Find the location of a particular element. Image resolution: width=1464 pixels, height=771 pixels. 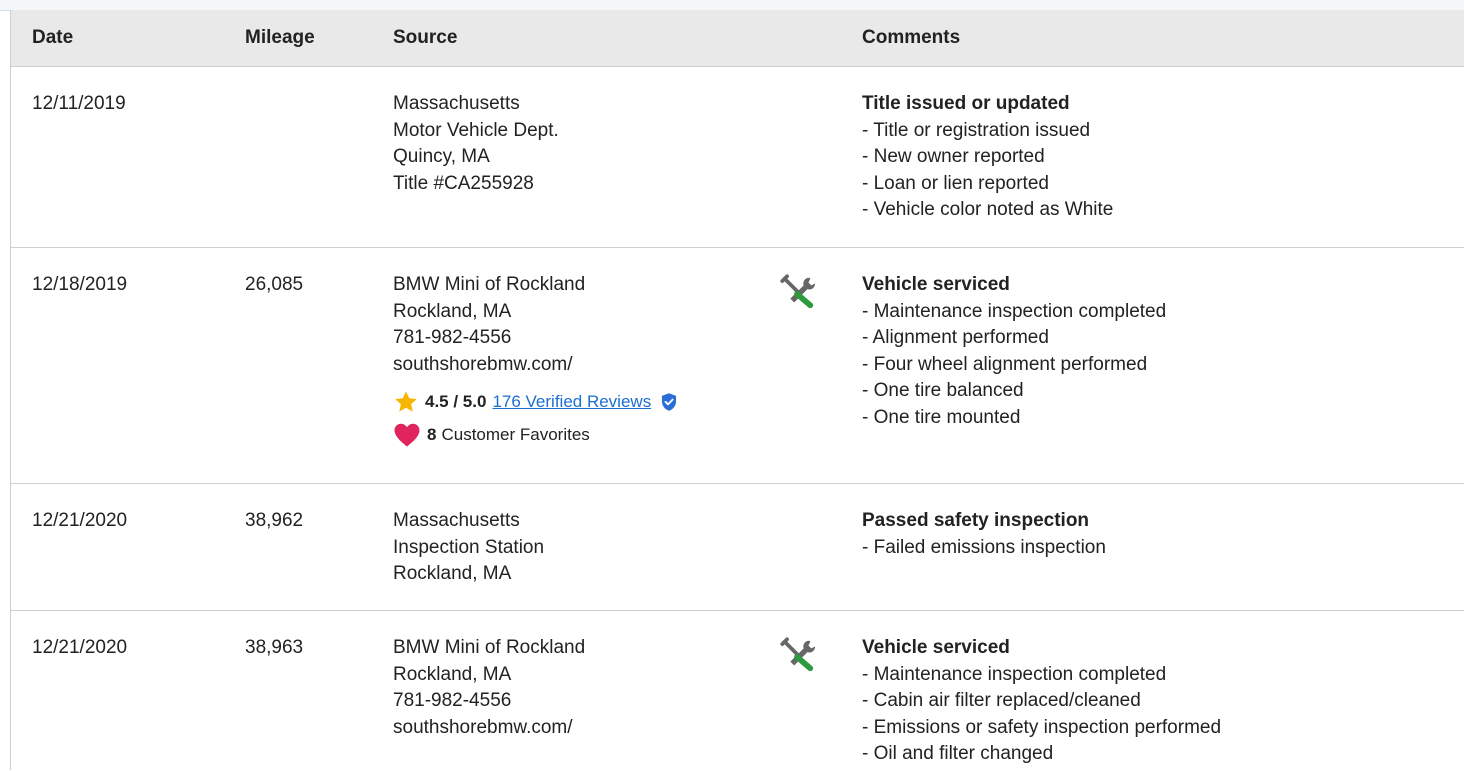

source-line: Motor Vehicle Dept. is located at coordinates (476, 130).